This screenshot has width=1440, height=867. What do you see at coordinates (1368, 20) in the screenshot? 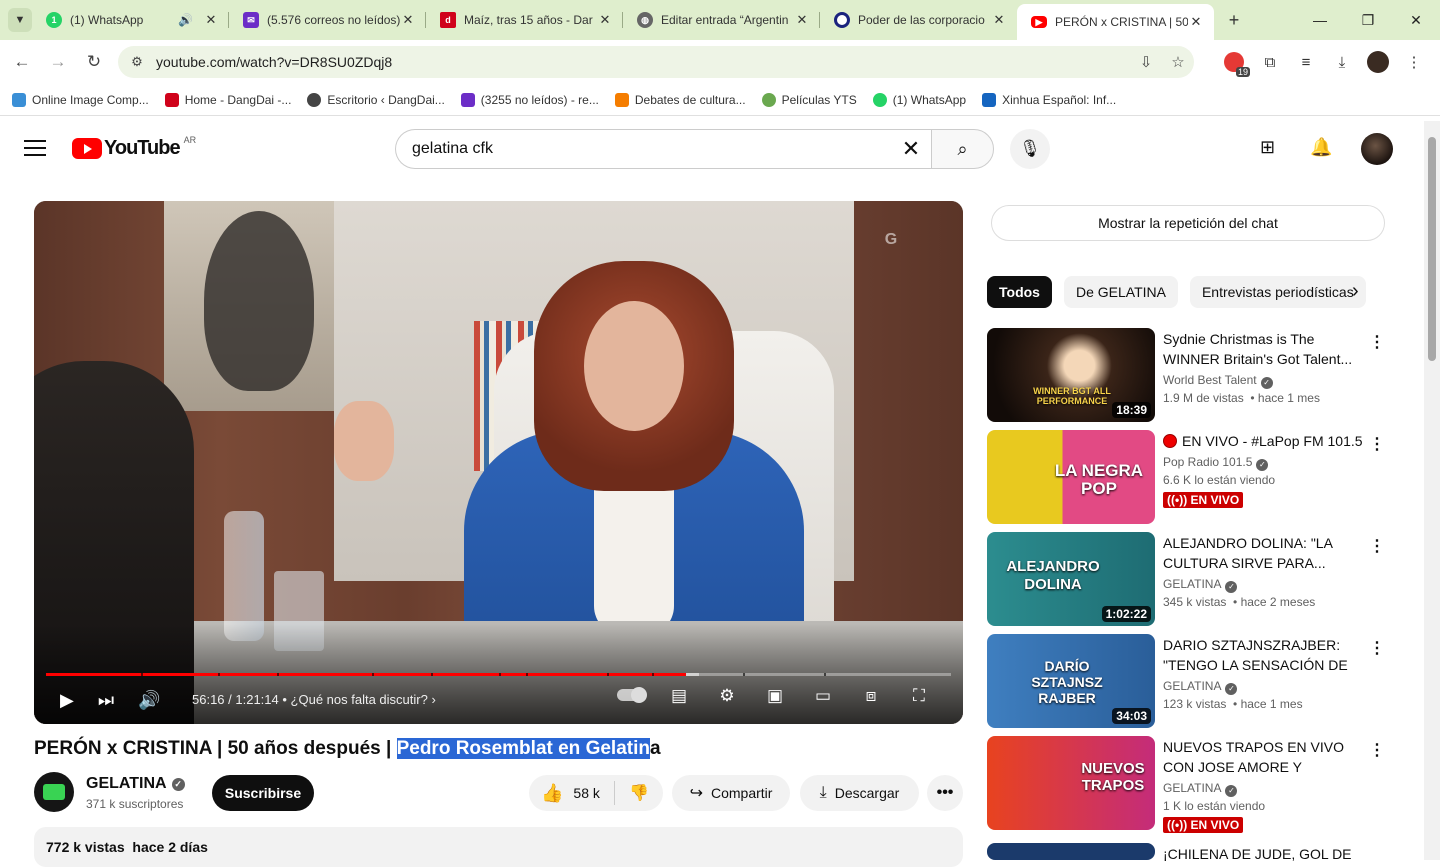
I see `restore-icon: ❐` at bounding box center [1368, 20].